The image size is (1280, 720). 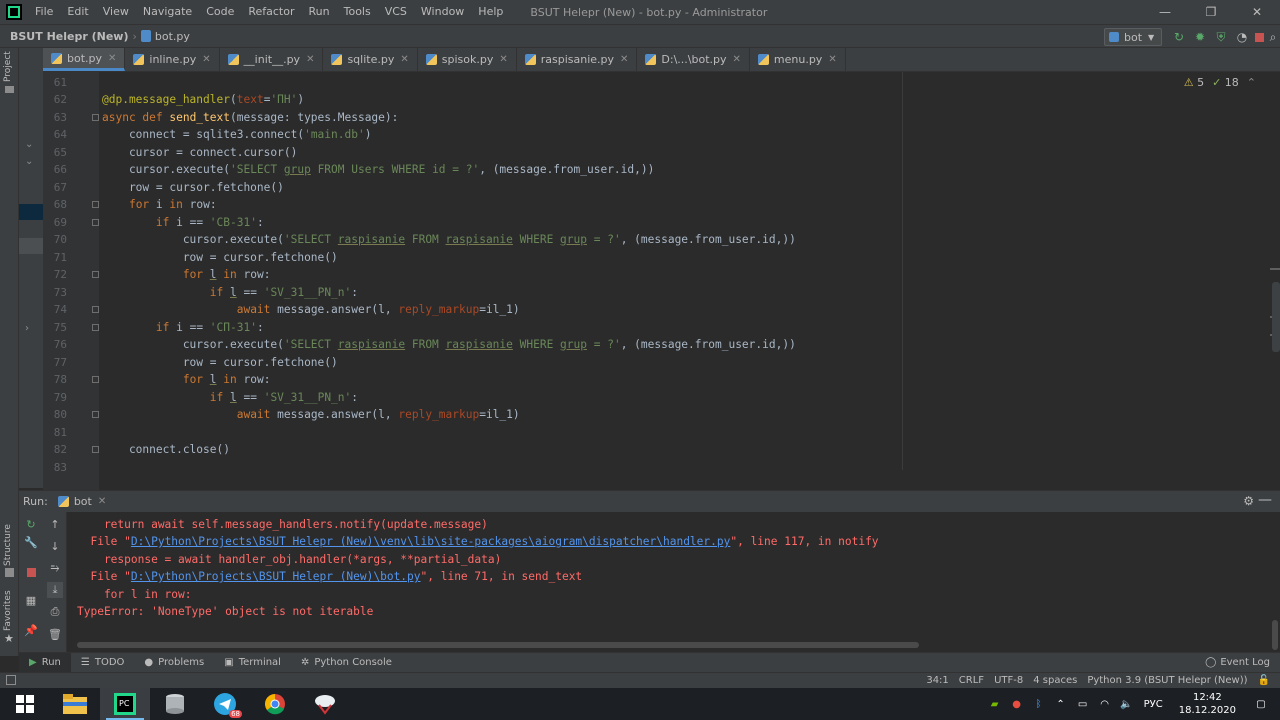 I want to click on snipping-tool-icon, so click(x=325, y=704).